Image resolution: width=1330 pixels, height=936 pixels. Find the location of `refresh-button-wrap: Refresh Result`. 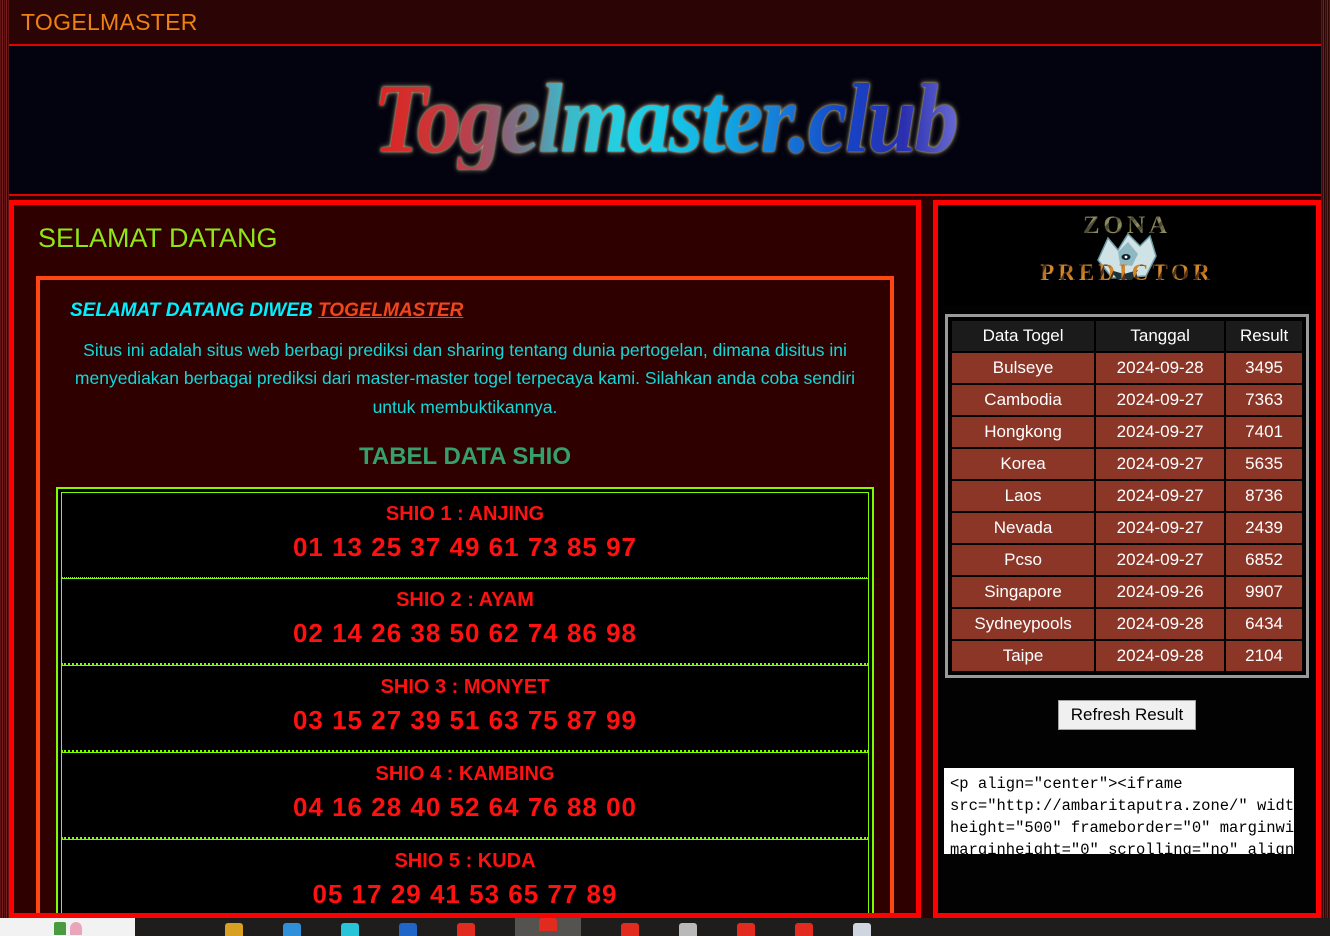

refresh-button-wrap: Refresh Result is located at coordinates (1127, 704).